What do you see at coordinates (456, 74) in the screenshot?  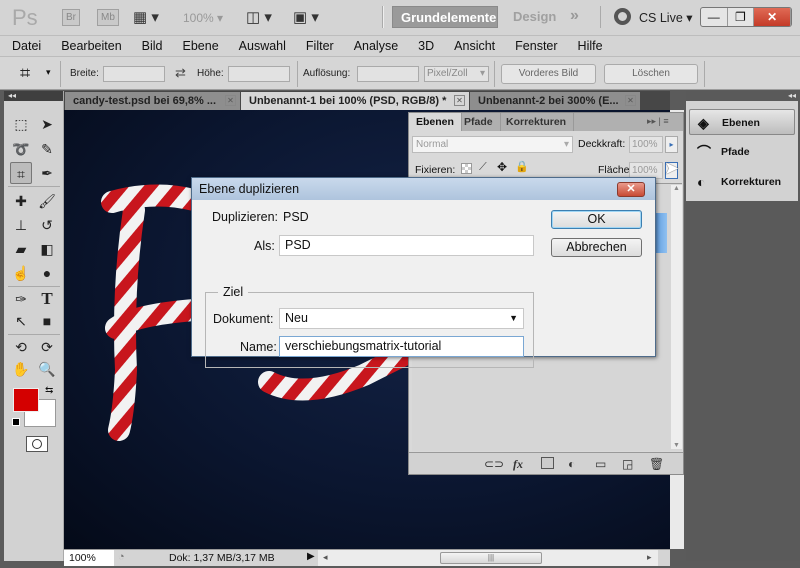 I see `resolution-unit-select: Pixel/Zoll ▾` at bounding box center [456, 74].